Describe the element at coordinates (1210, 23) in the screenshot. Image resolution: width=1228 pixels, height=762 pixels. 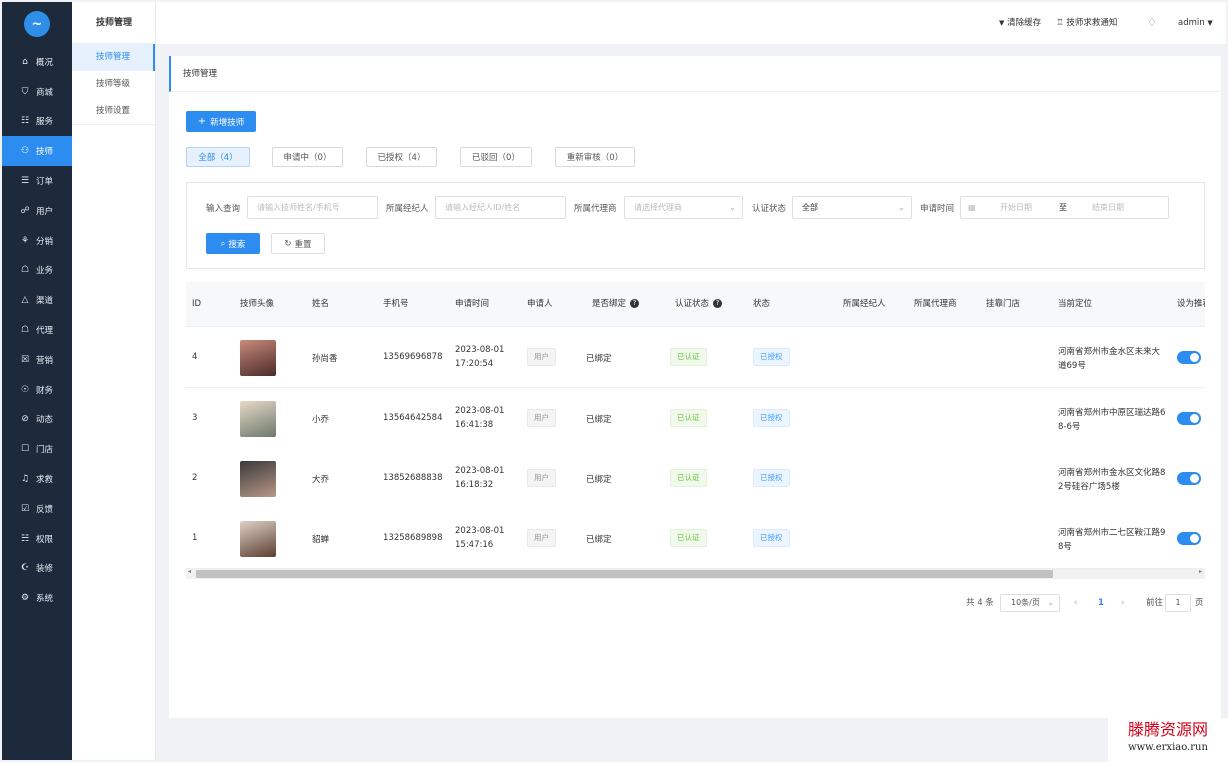
I see `caret-down-icon: ▼` at that location.